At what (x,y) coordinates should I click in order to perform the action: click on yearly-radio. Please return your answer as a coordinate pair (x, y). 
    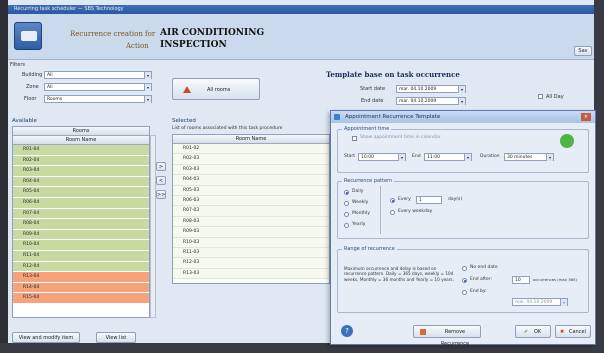
    Looking at the image, I should click on (346, 225).